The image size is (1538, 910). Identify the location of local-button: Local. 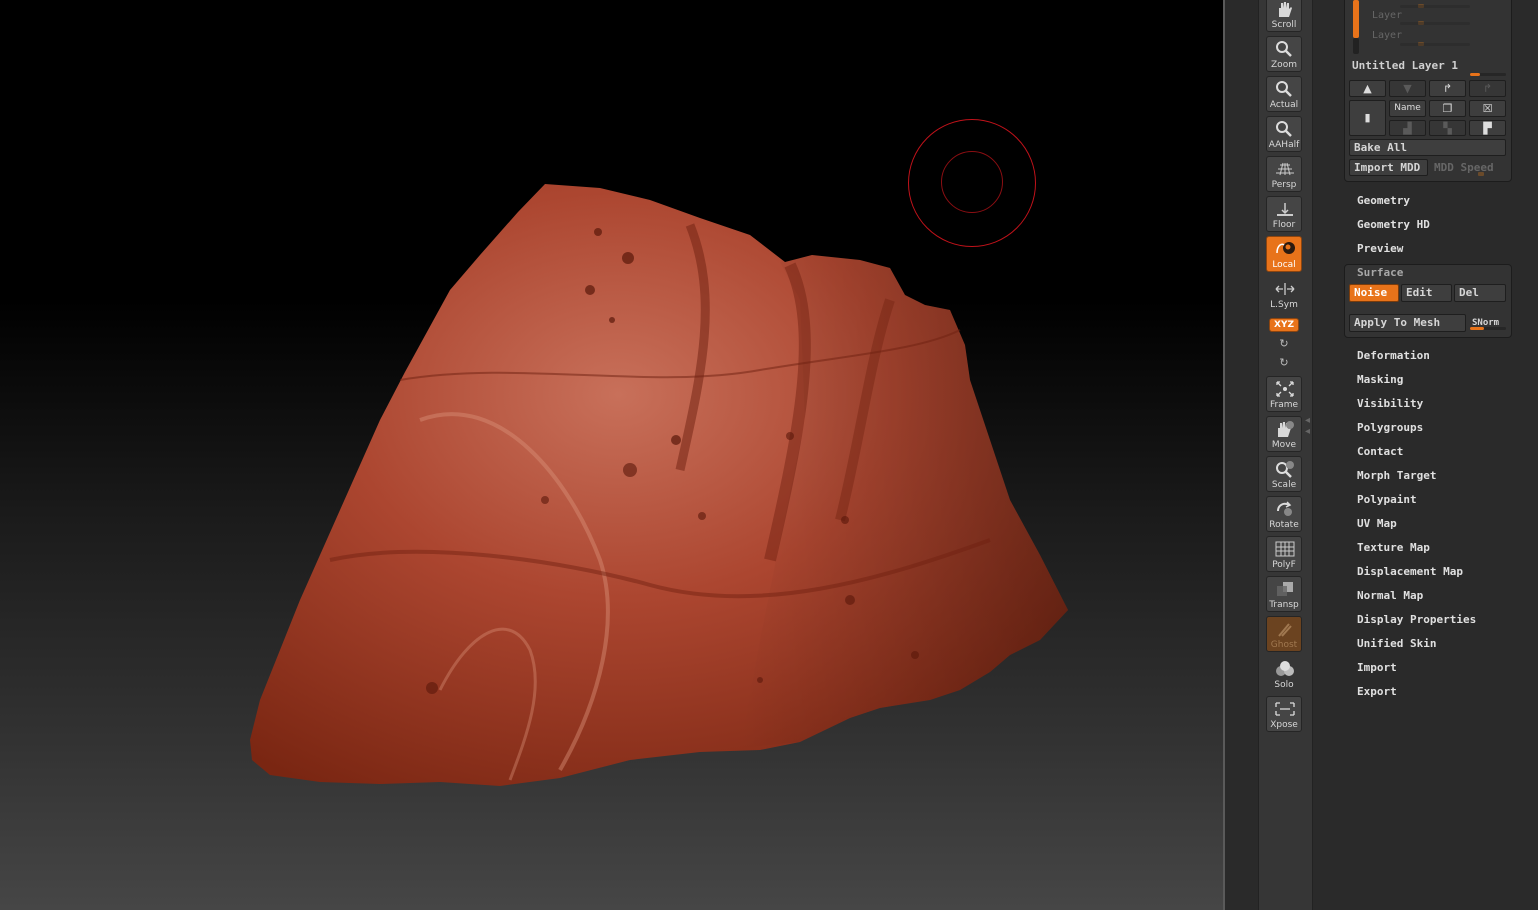
(1284, 254).